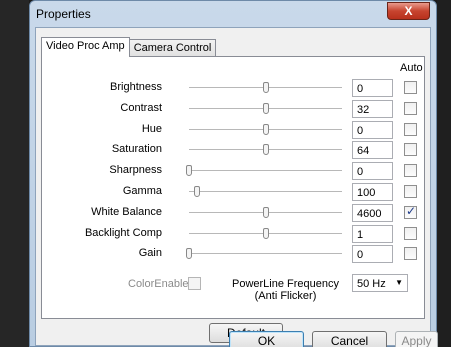  I want to click on close-button: X, so click(408, 11).